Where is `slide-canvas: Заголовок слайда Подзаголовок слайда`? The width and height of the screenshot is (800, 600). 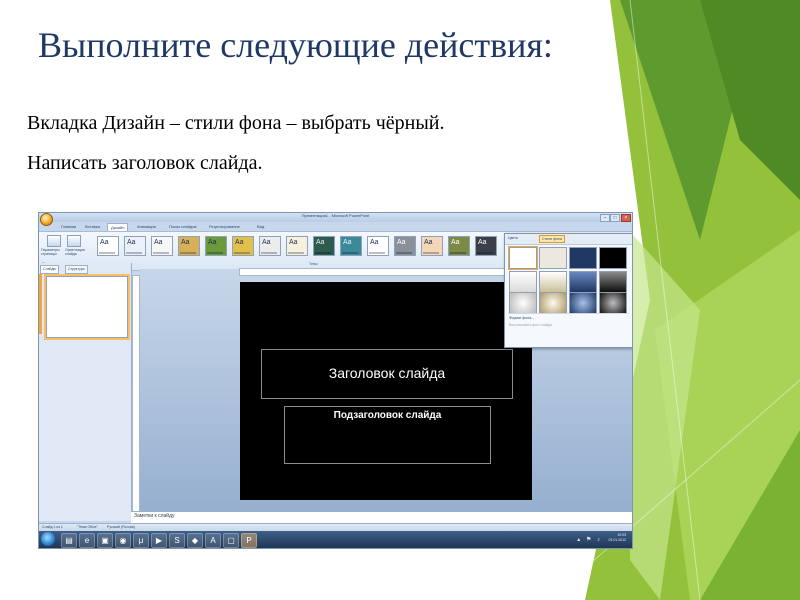 slide-canvas: Заголовок слайда Подзаголовок слайда is located at coordinates (386, 391).